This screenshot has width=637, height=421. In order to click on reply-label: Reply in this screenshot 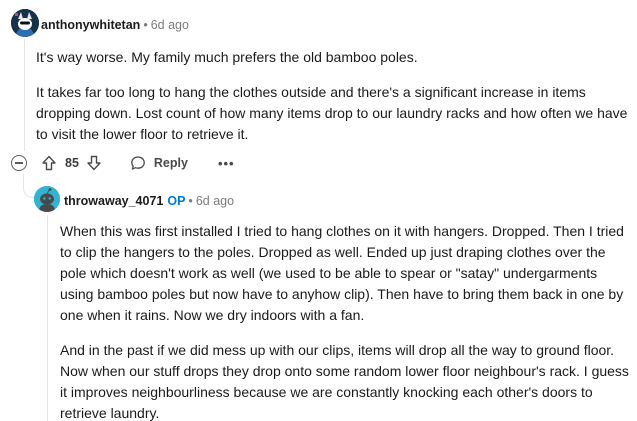, I will do `click(170, 163)`.